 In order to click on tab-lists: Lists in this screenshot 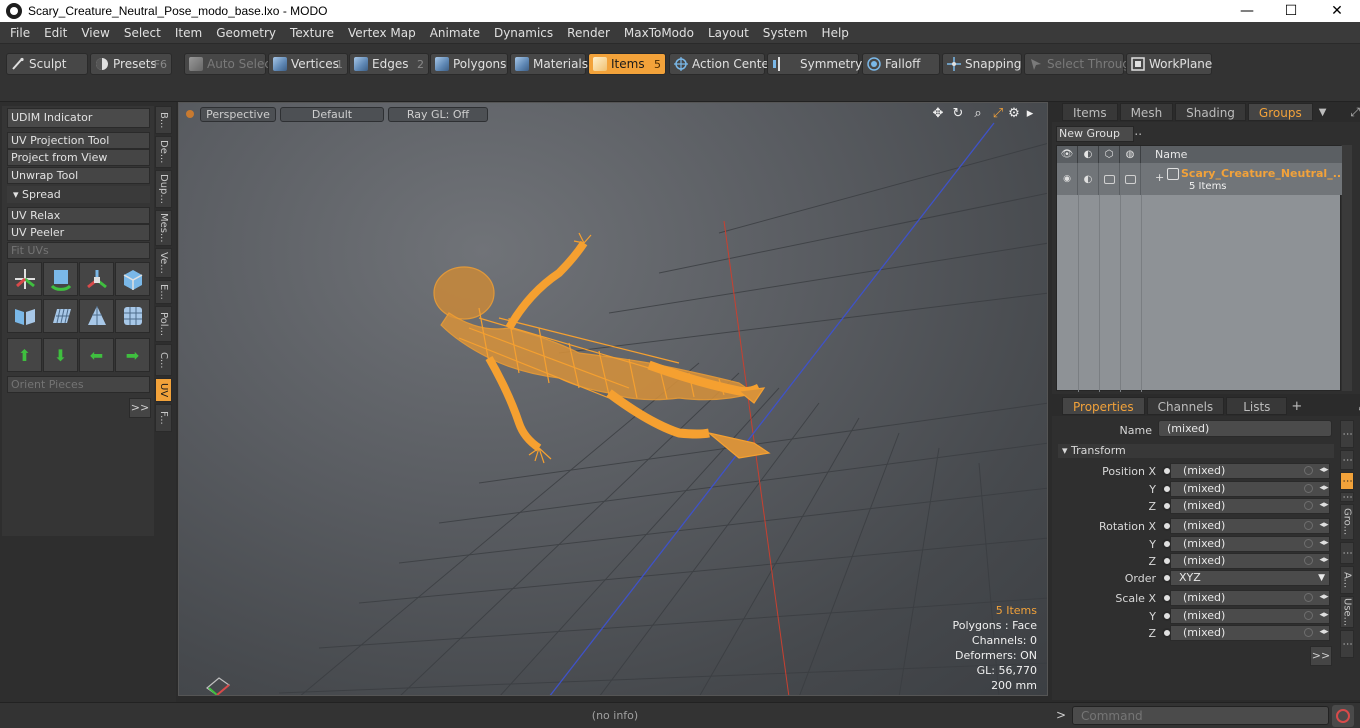, I will do `click(1257, 406)`.